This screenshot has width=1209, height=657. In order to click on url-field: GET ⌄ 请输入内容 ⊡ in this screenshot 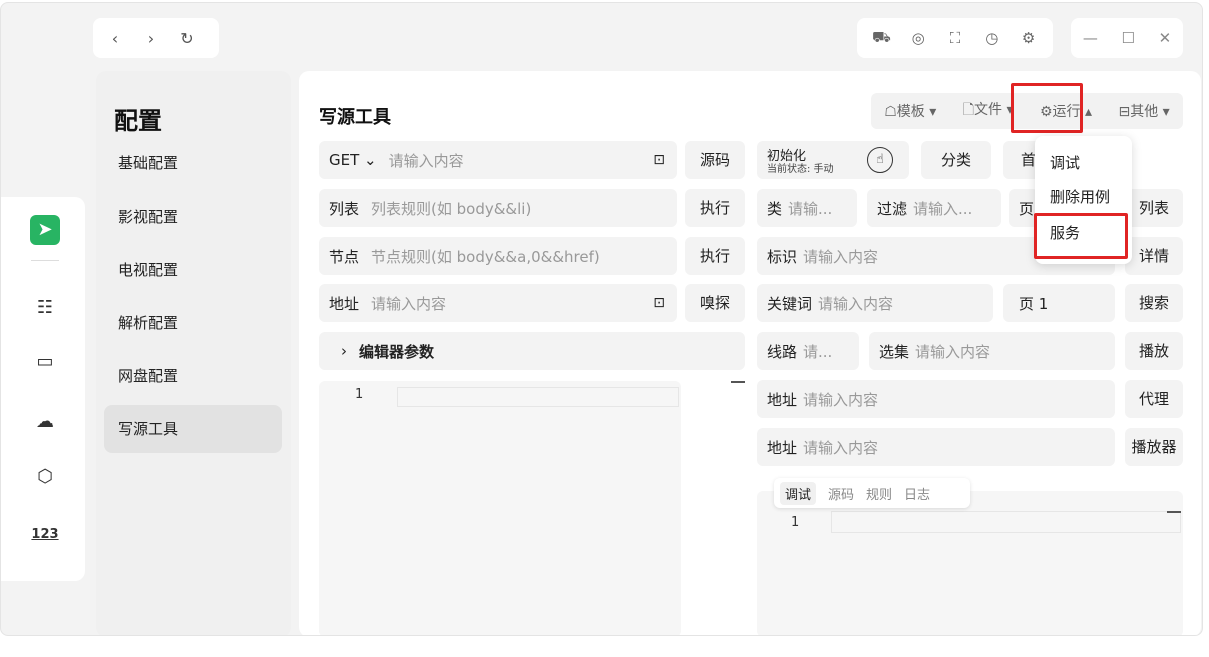, I will do `click(498, 160)`.